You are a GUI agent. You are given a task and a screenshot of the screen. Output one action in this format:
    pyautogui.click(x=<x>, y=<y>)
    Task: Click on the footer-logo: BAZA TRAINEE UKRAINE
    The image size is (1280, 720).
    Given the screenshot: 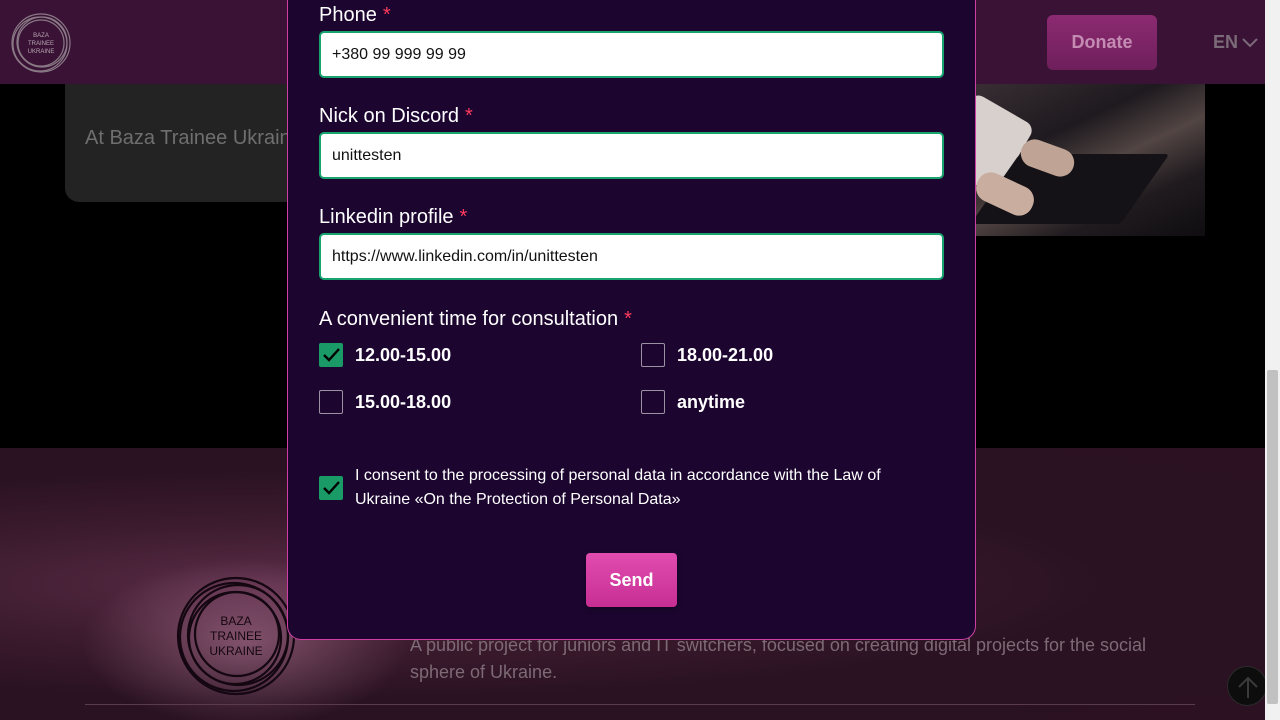 What is the action you would take?
    pyautogui.click(x=236, y=636)
    